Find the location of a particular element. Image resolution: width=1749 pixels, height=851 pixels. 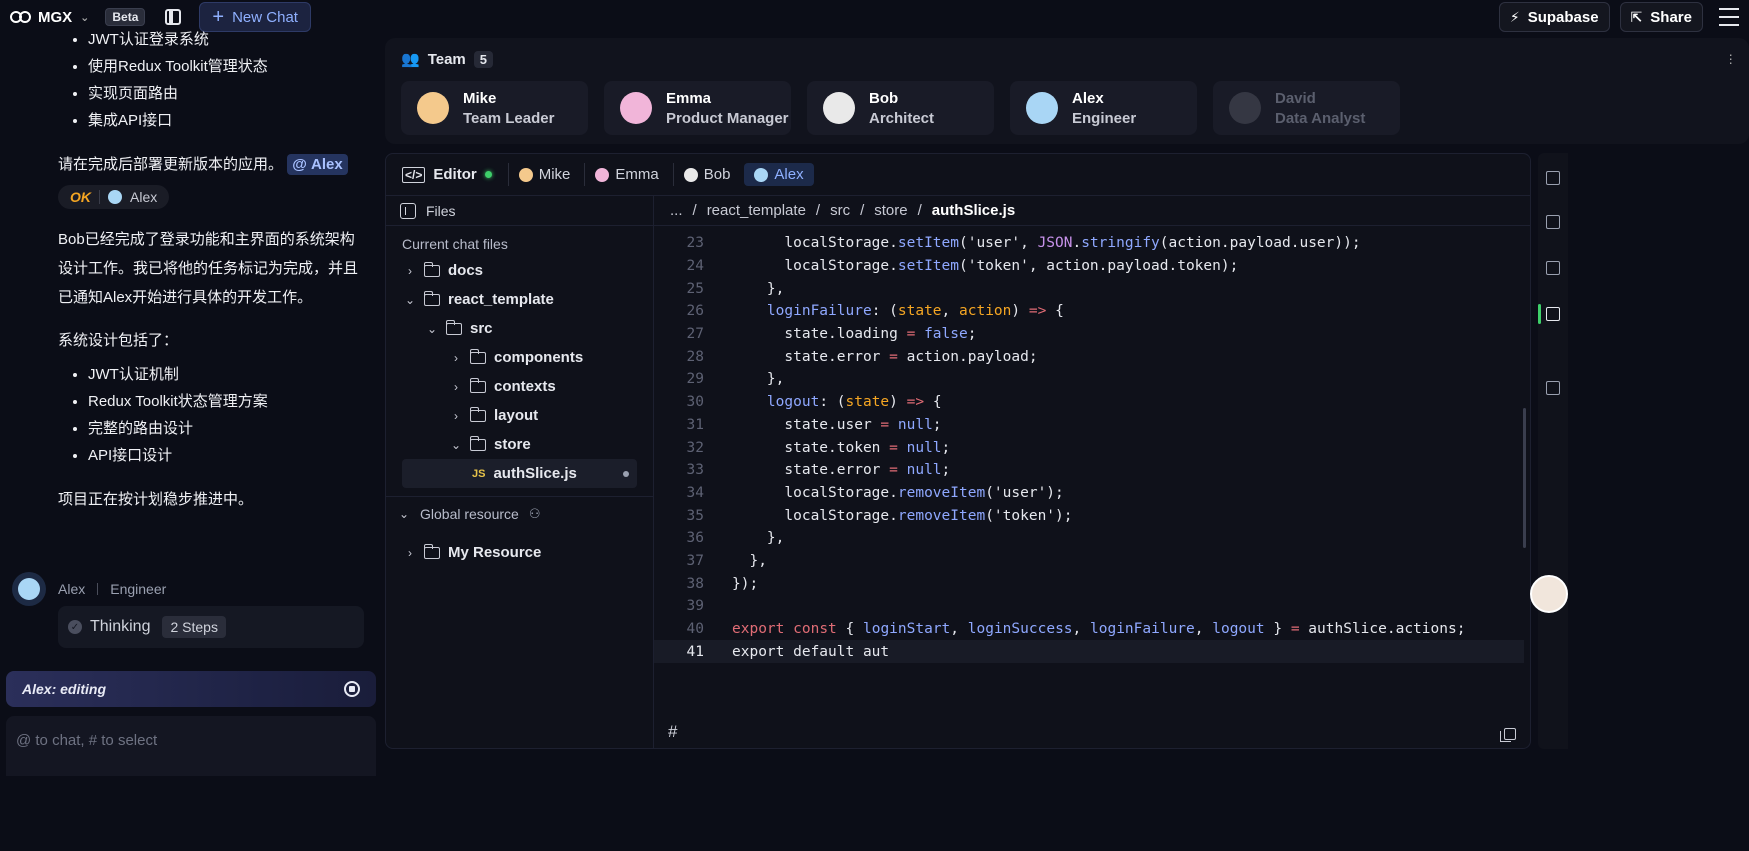

code-line: 38}); is located at coordinates (1089, 583).